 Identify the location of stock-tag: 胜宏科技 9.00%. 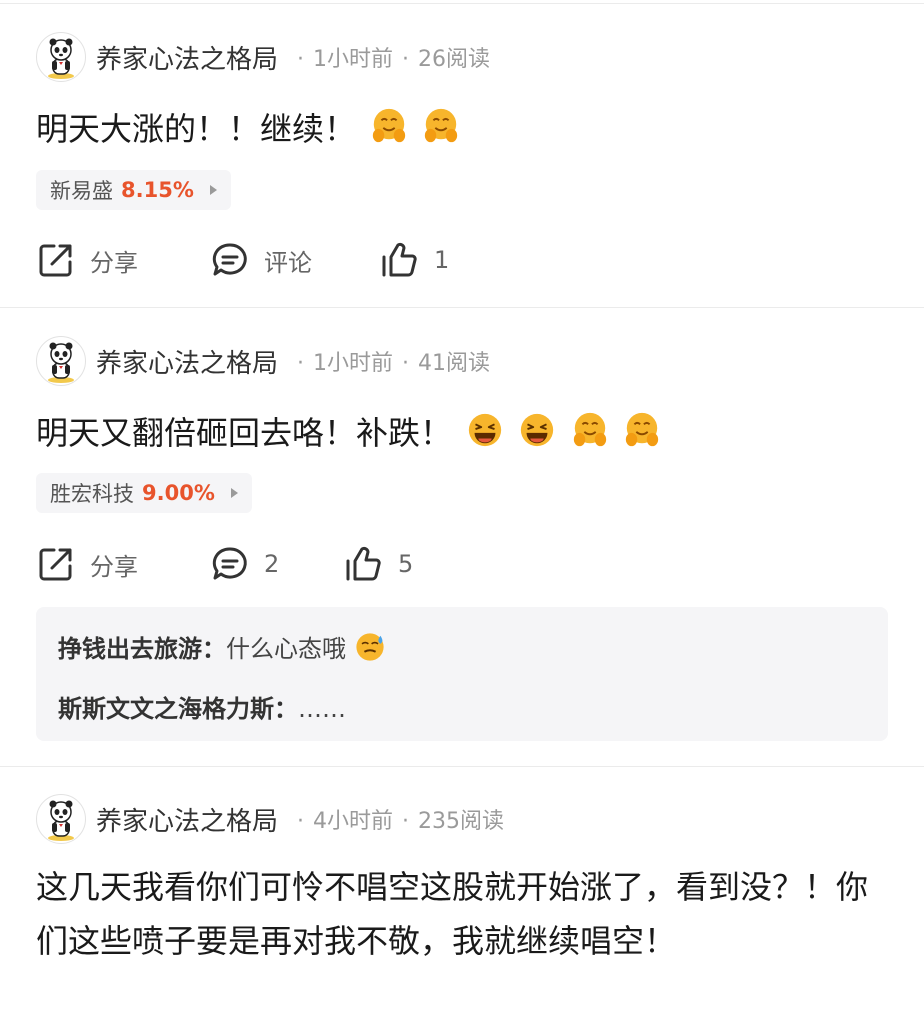
(144, 493).